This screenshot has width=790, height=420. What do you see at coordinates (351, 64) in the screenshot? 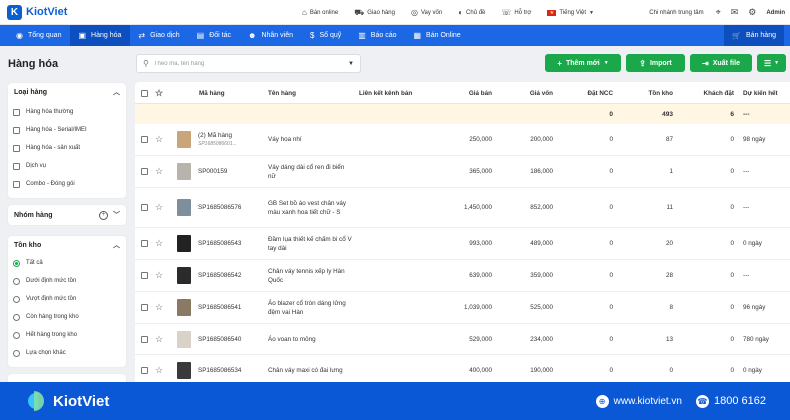
I see `caret-down-icon: ▼` at bounding box center [351, 64].